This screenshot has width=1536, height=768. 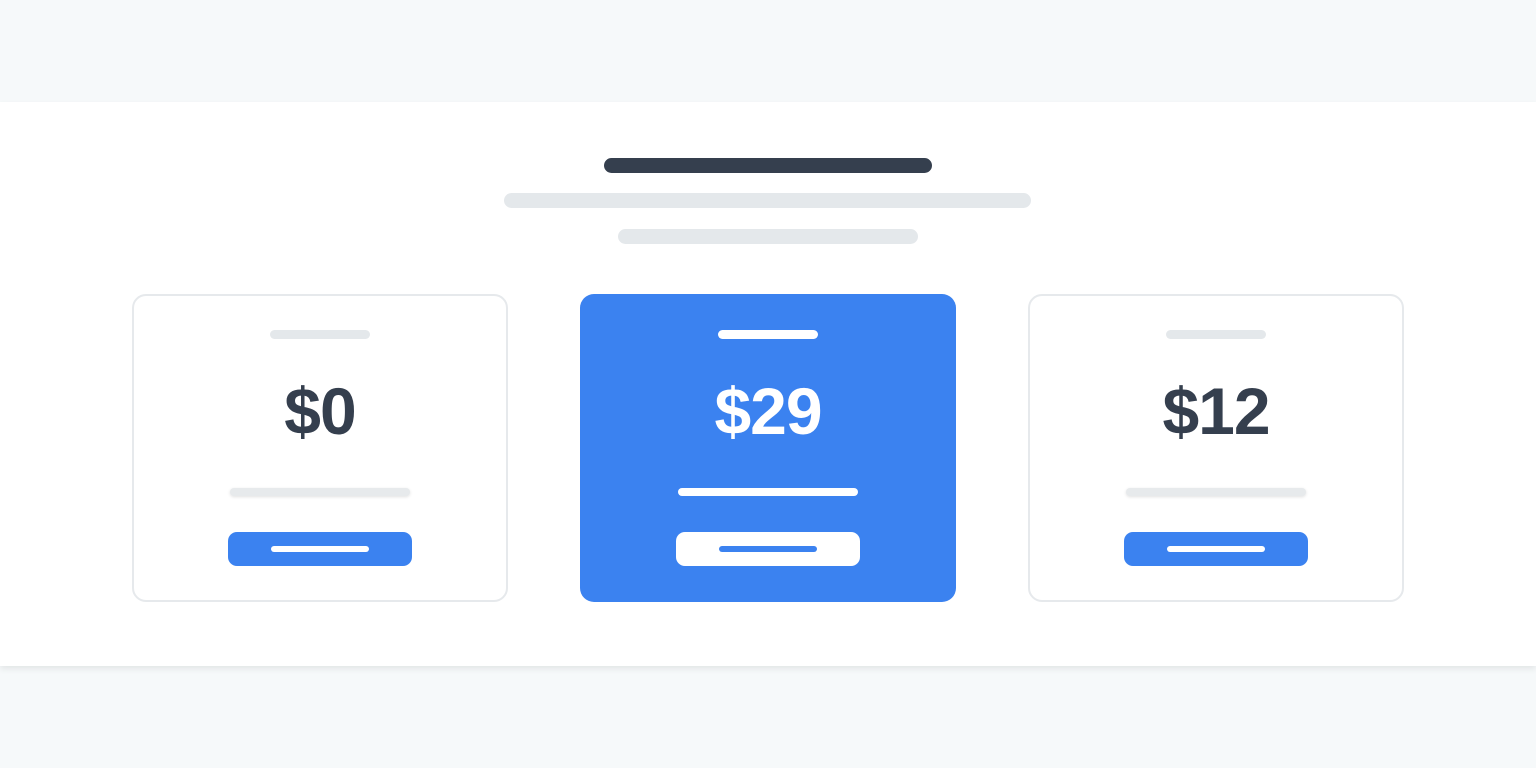 I want to click on plan-price: $12, so click(x=1216, y=411).